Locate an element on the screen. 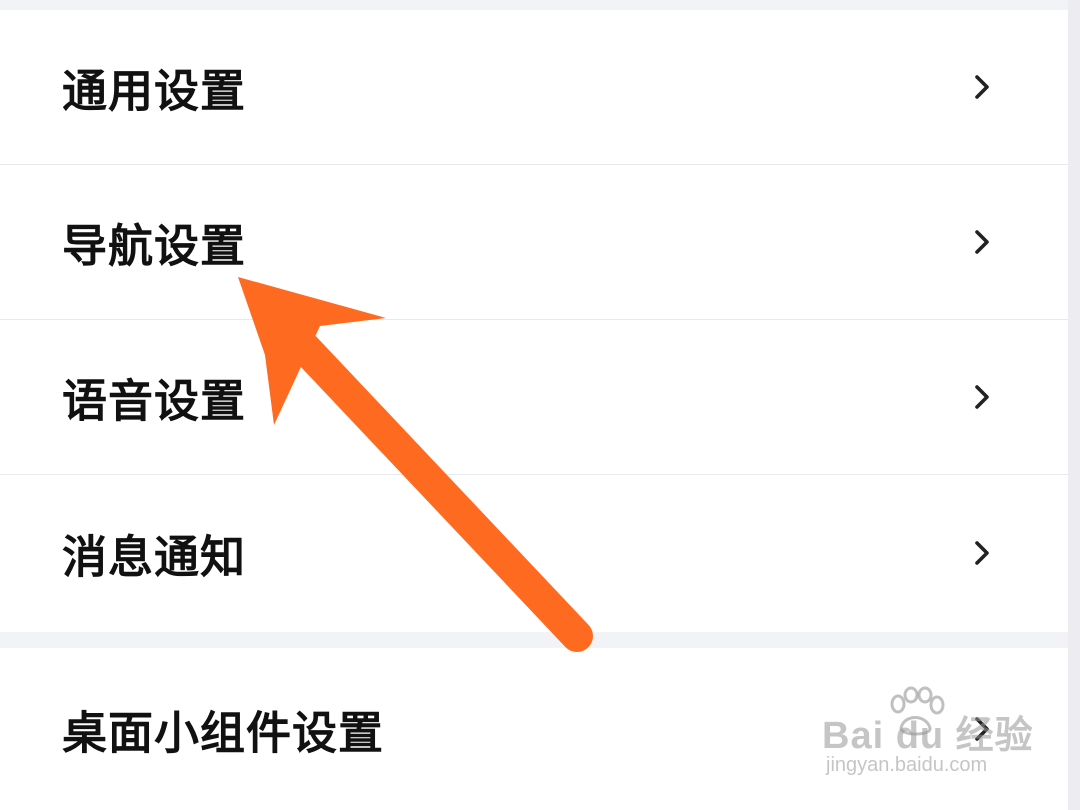 The image size is (1080, 810). settings-item-label: 消息通知 is located at coordinates (154, 556).